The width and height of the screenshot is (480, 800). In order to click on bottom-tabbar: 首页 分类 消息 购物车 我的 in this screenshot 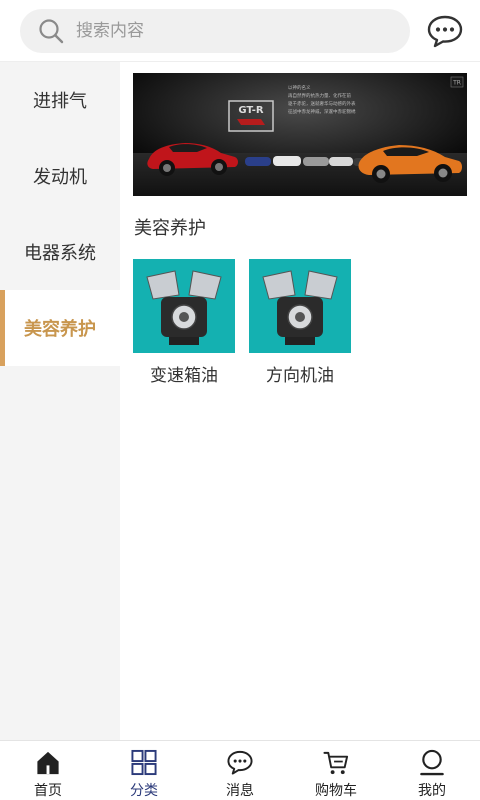, I will do `click(240, 770)`.